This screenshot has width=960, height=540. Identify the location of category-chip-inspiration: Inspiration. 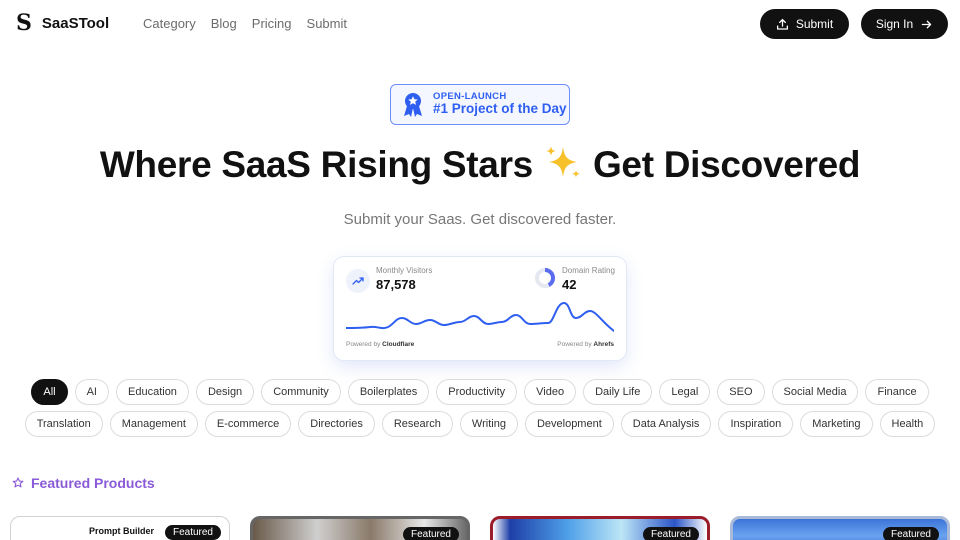
(756, 424).